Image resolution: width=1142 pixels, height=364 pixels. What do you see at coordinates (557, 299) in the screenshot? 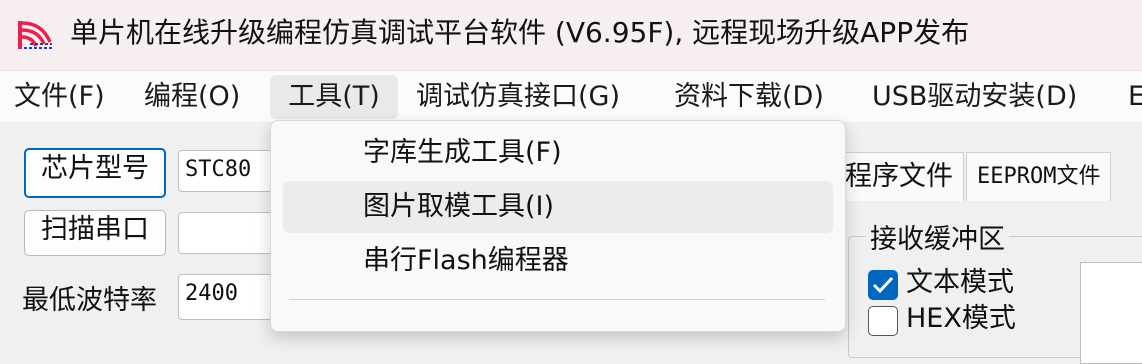
I see `menu-separator` at bounding box center [557, 299].